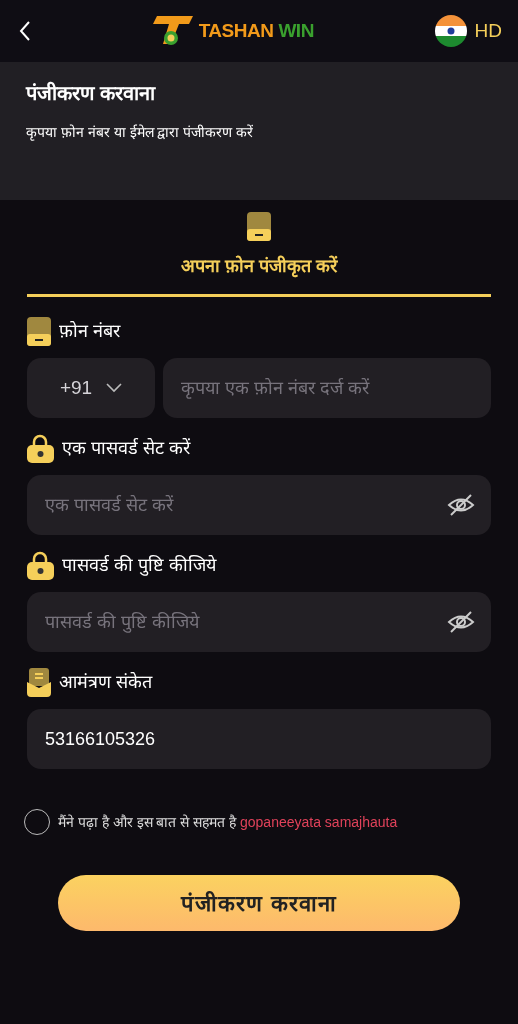 This screenshot has width=518, height=1024. Describe the element at coordinates (327, 388) in the screenshot. I see `phone-input: कृपया एक फ़ोन नंबर दर्ज करें` at that location.